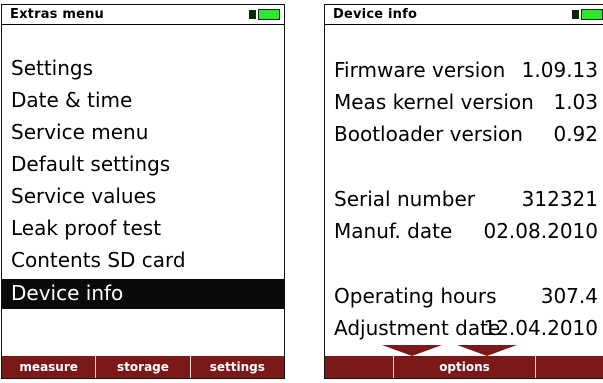 The image size is (603, 383). I want to click on menu-item-label: Date & time, so click(72, 100).